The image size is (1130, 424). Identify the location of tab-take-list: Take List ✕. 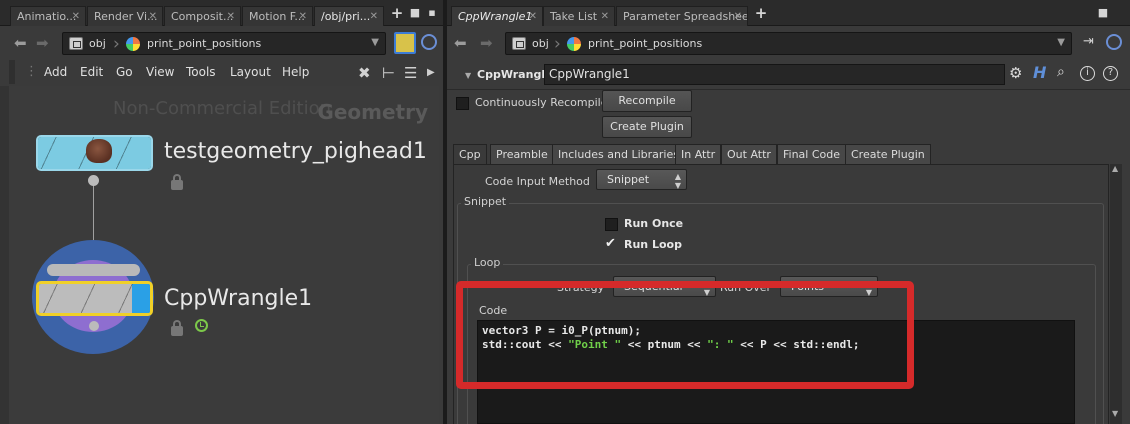
(579, 16).